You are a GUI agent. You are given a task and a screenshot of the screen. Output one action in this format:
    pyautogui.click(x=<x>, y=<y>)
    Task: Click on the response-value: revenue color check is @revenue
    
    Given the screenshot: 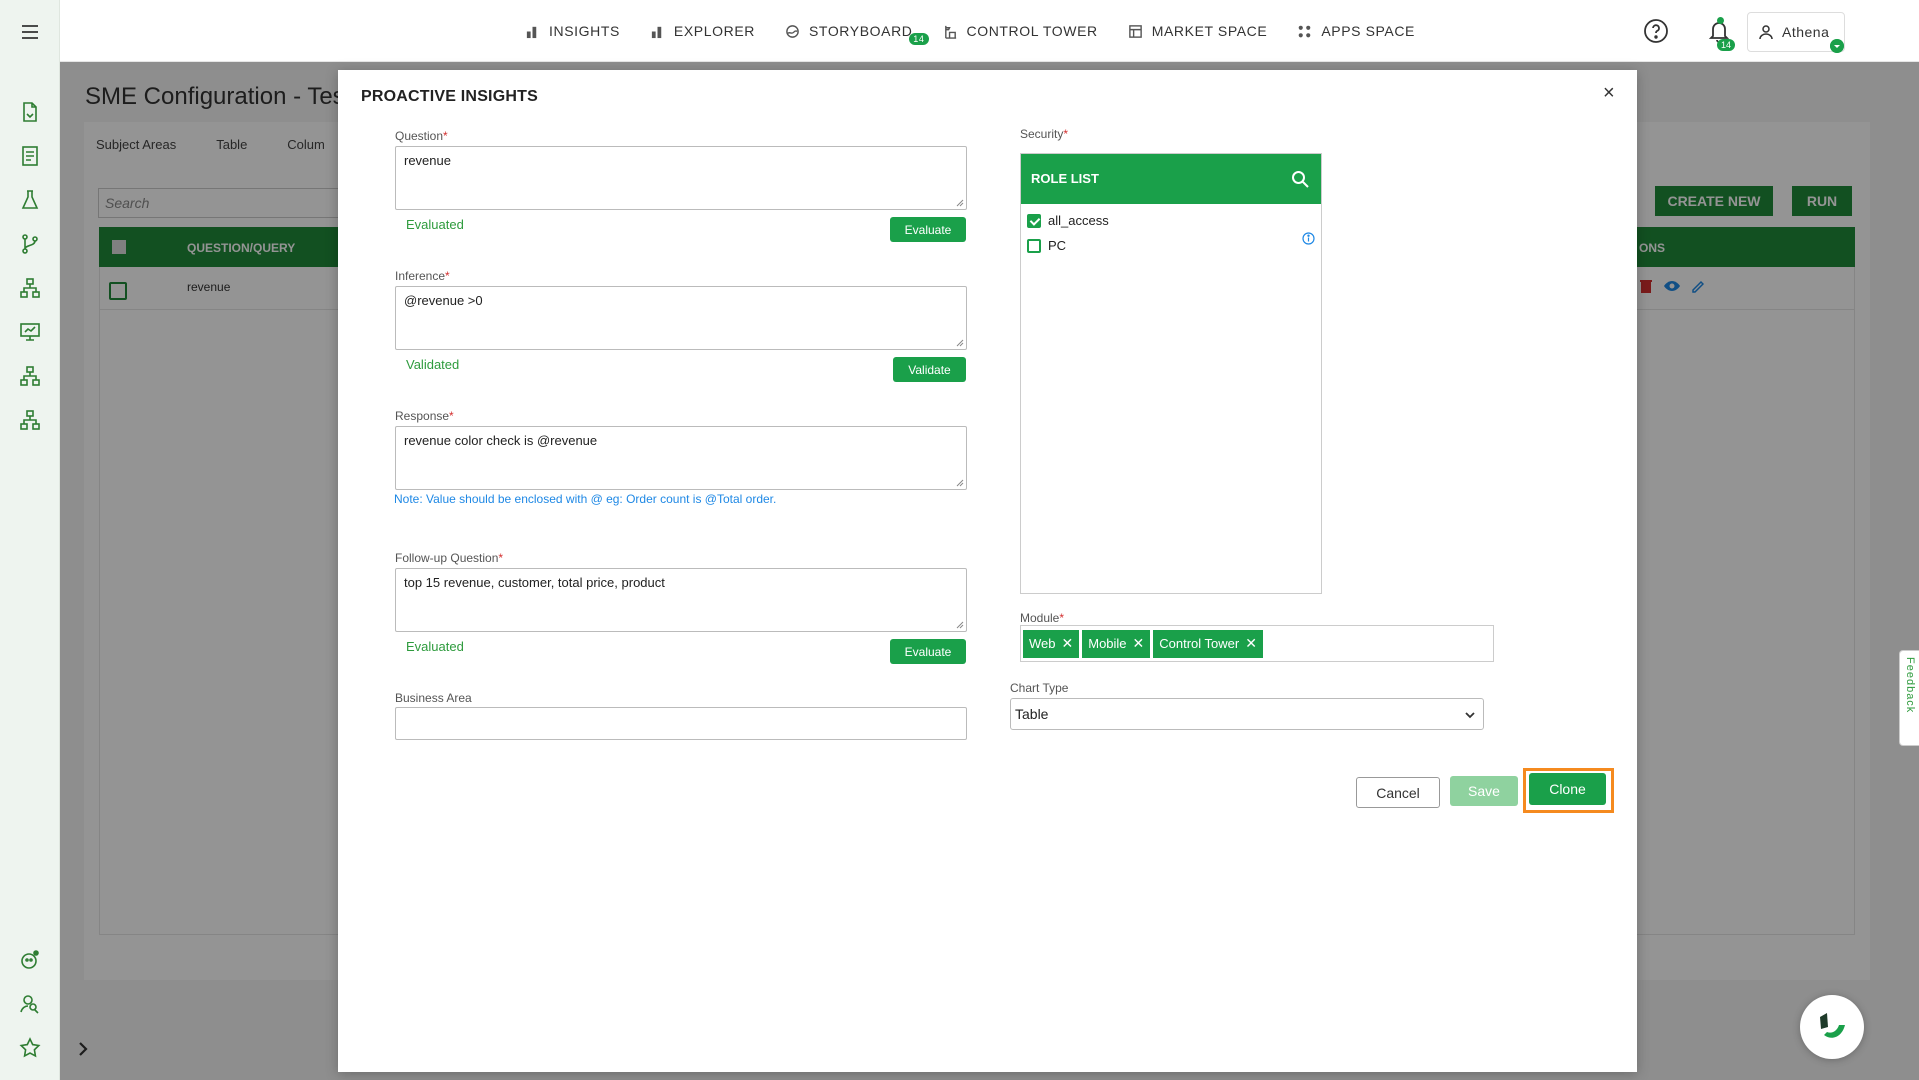 What is the action you would take?
    pyautogui.click(x=501, y=440)
    